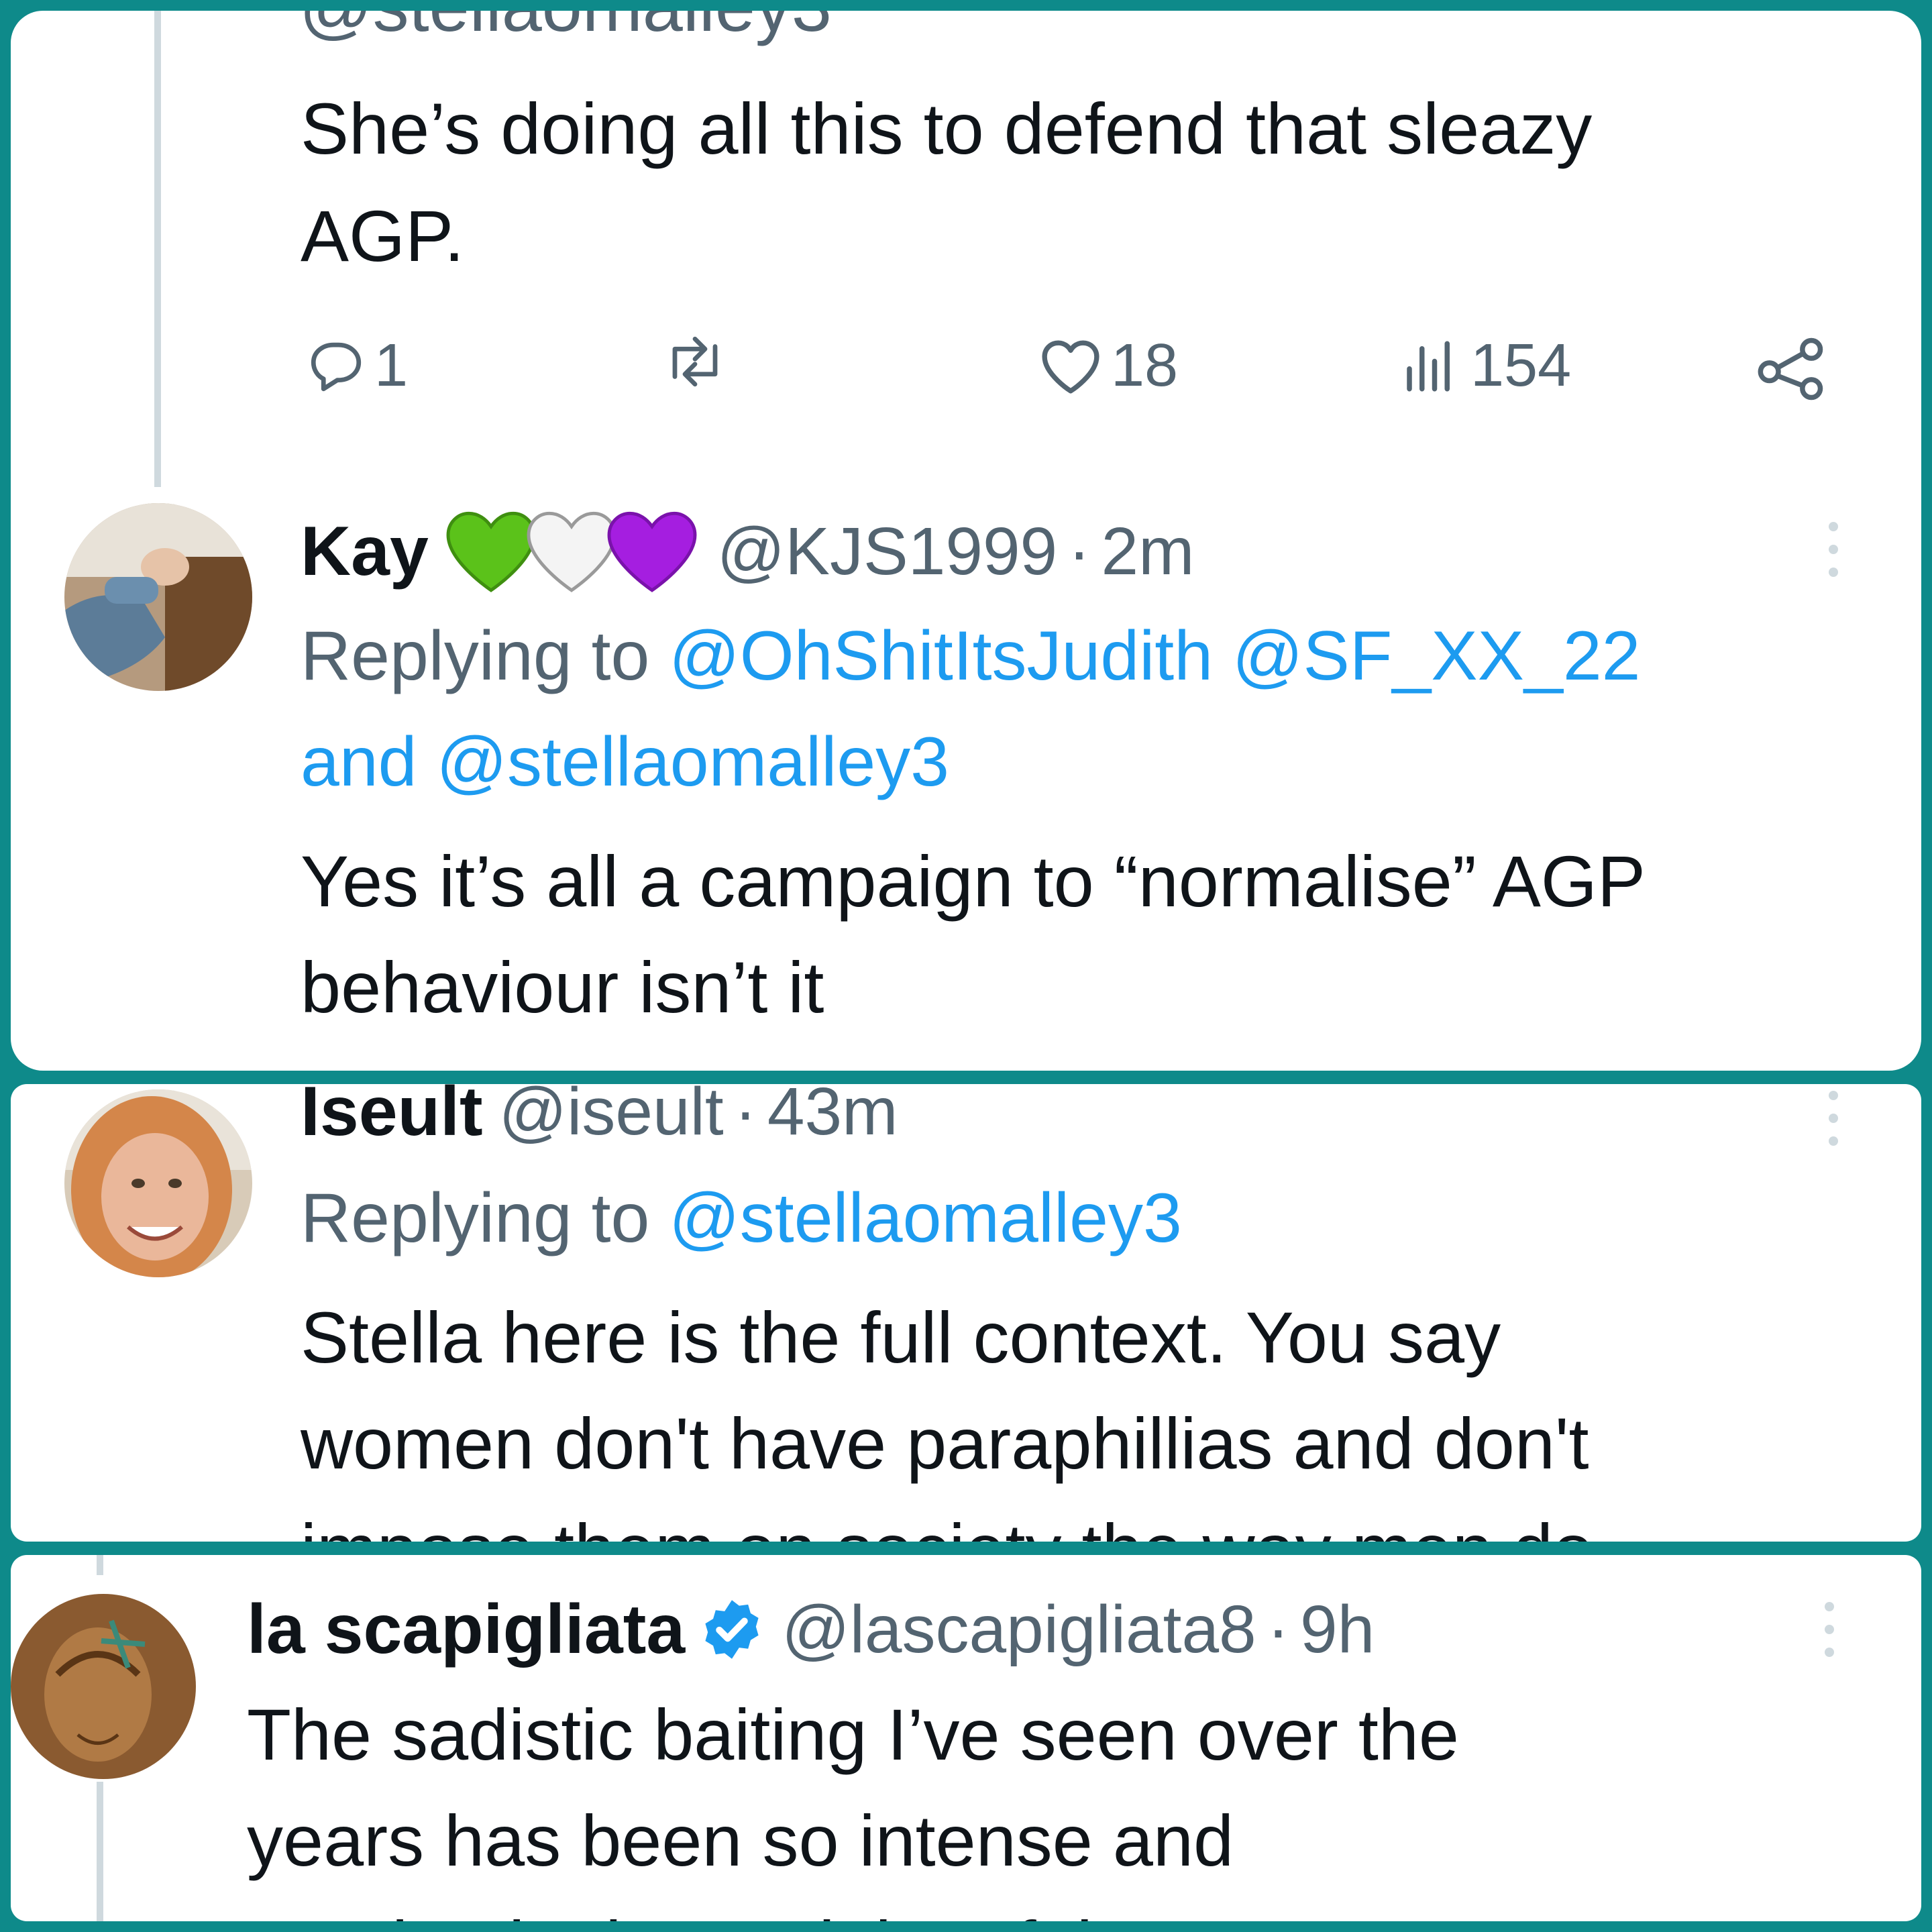 The image size is (1932, 1932). What do you see at coordinates (565, 29) in the screenshot?
I see `cut-off-handle: @stellaomalley3` at bounding box center [565, 29].